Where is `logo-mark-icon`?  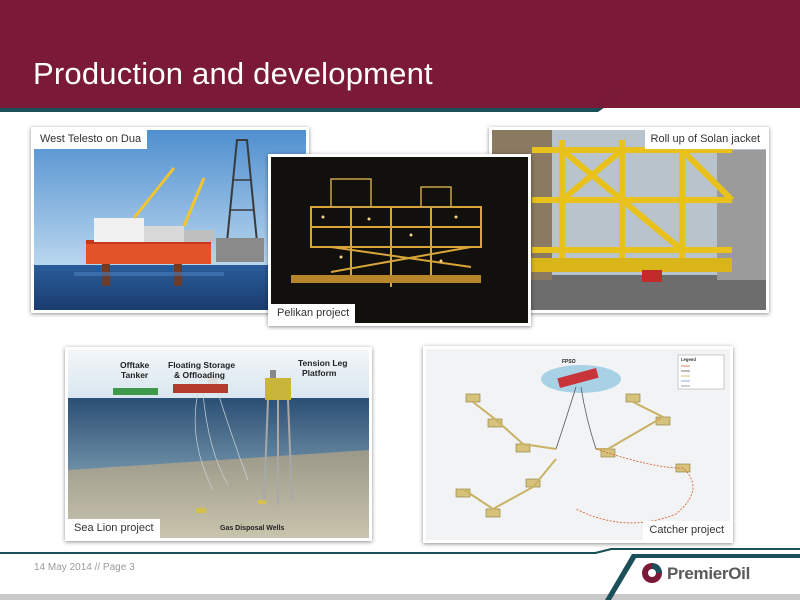 logo-mark-icon is located at coordinates (652, 573).